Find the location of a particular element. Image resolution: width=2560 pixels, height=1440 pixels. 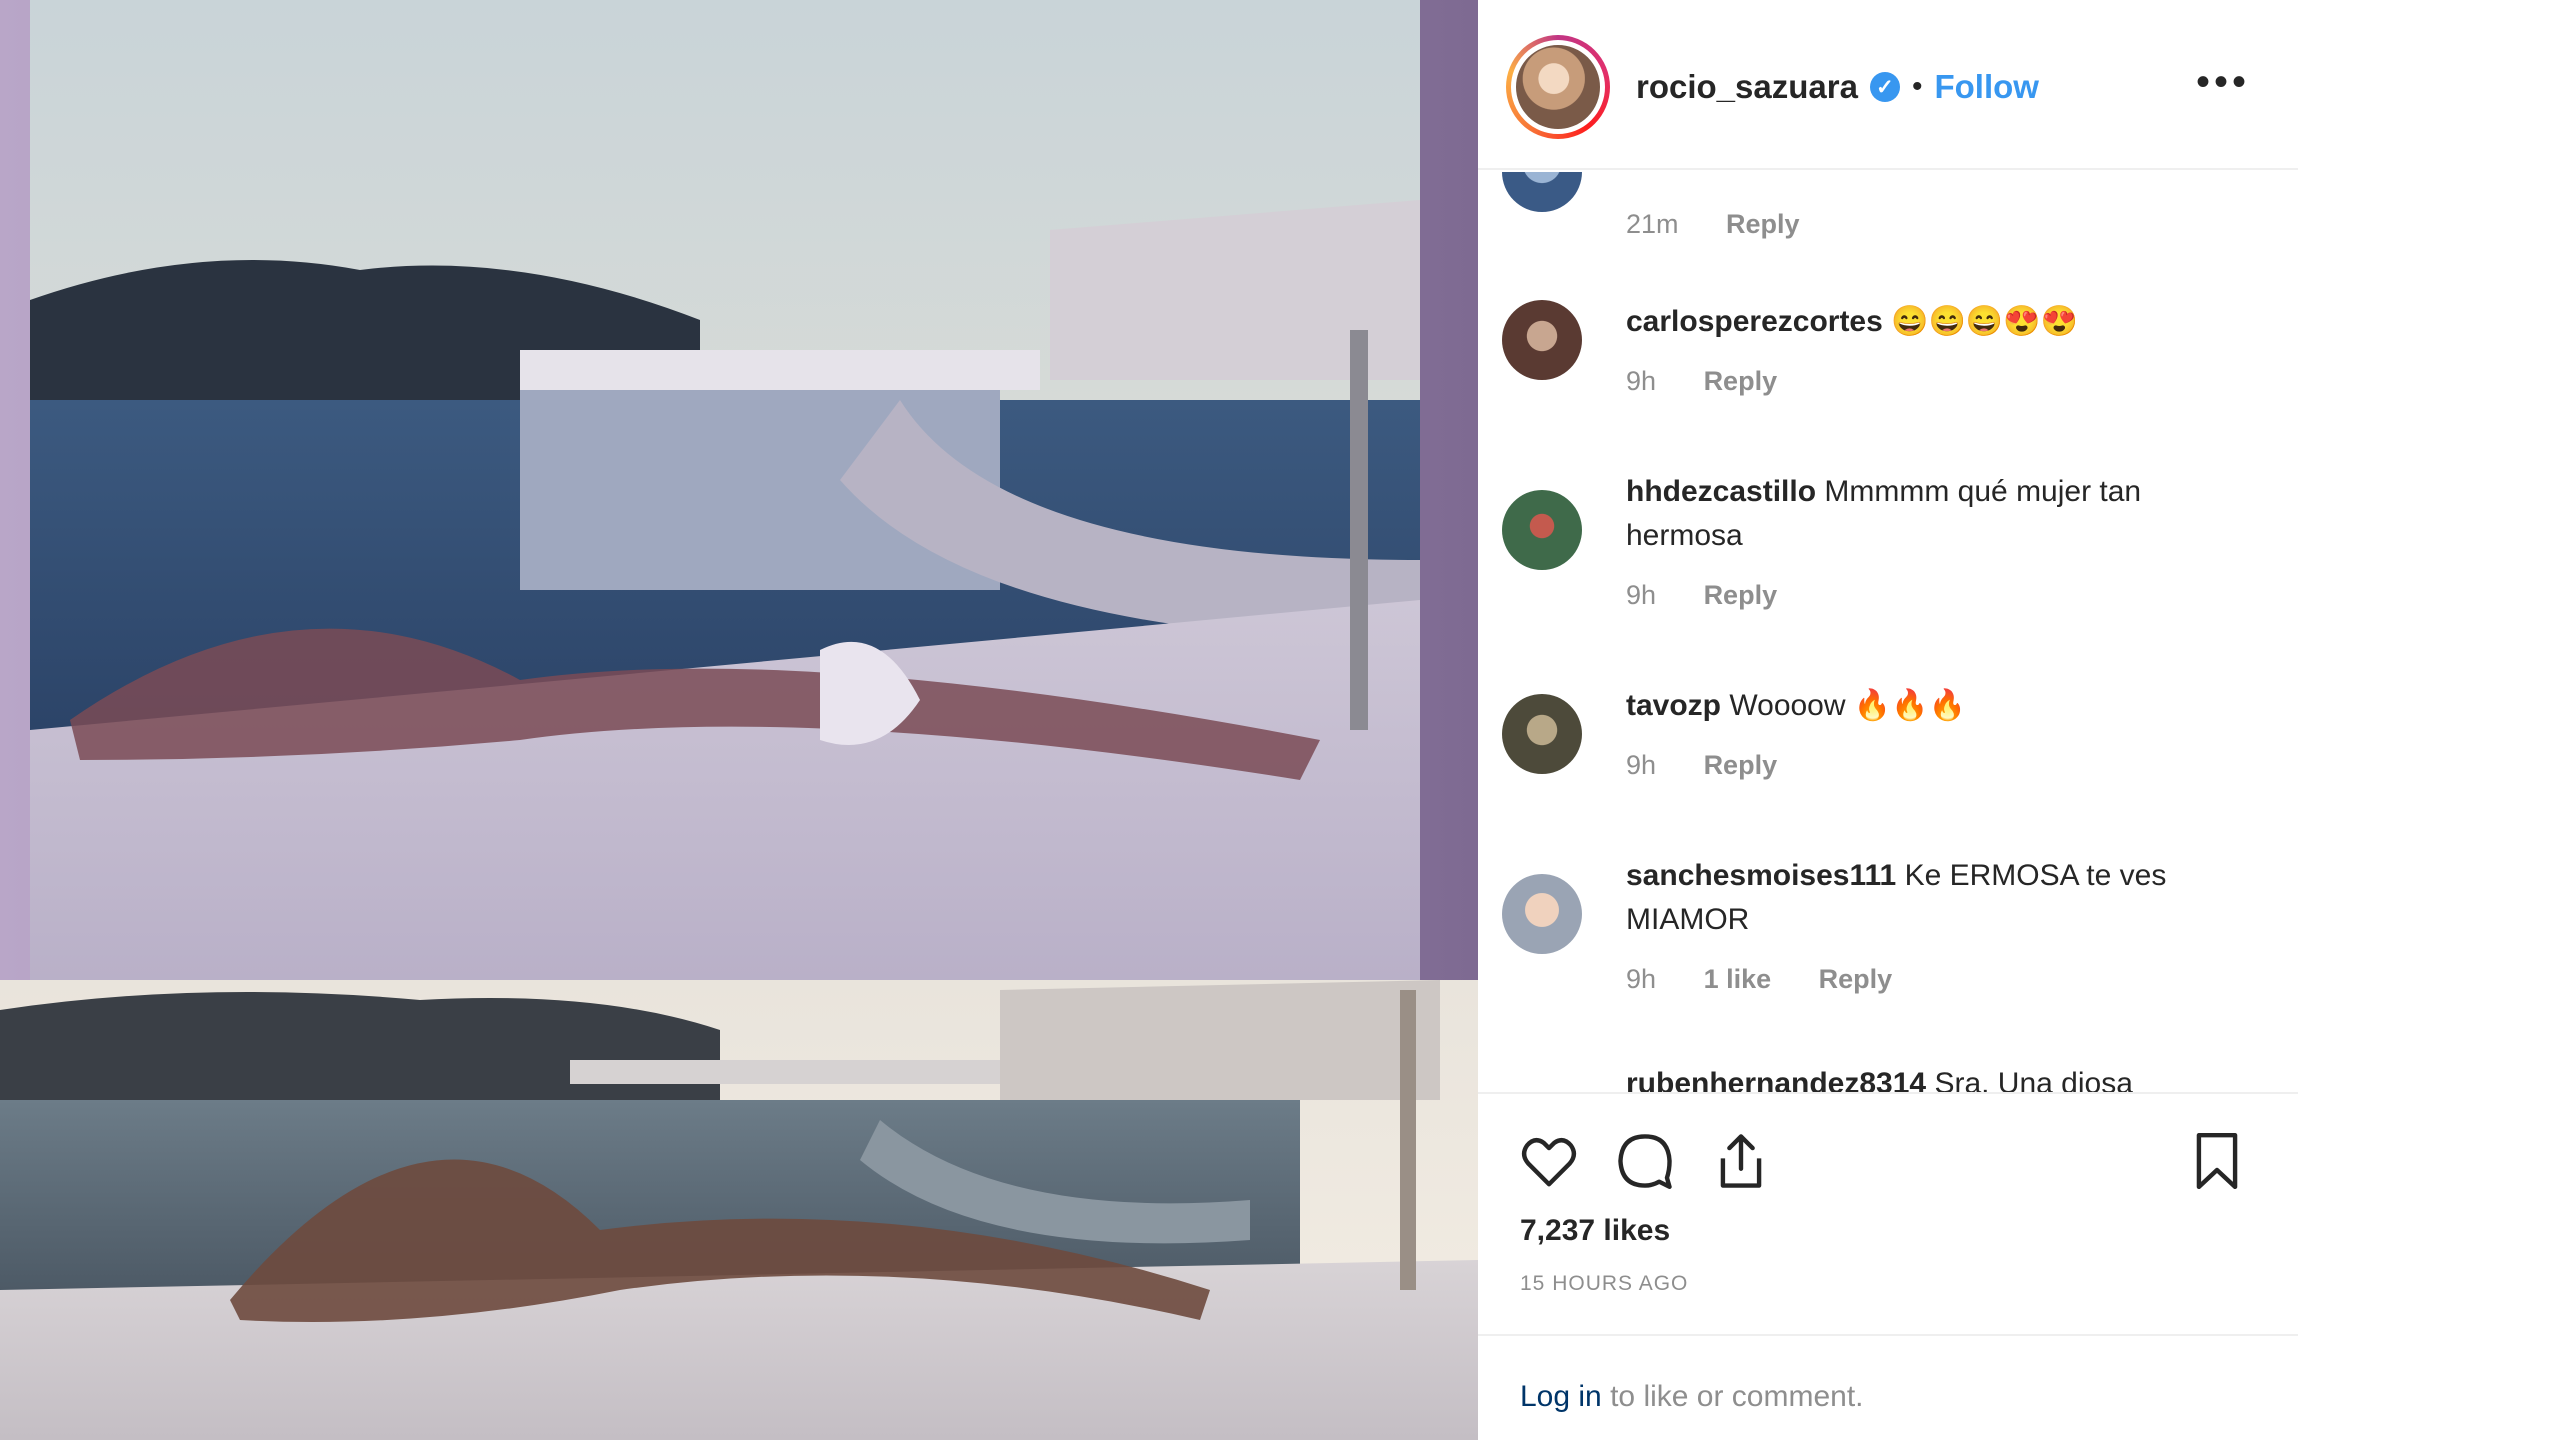

heart-icon is located at coordinates (1549, 1161).